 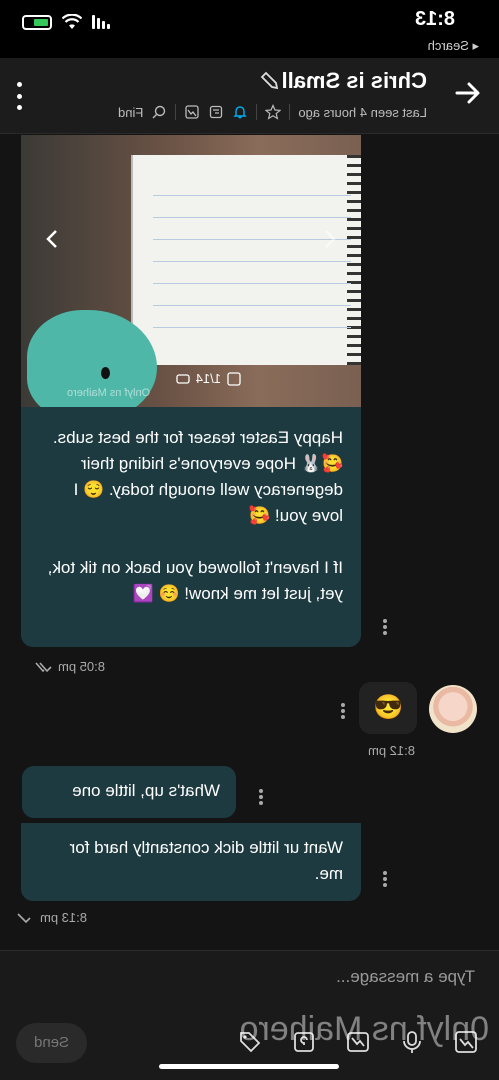 I want to click on status-bar: 8:13 ◂ Search, so click(x=249, y=29).